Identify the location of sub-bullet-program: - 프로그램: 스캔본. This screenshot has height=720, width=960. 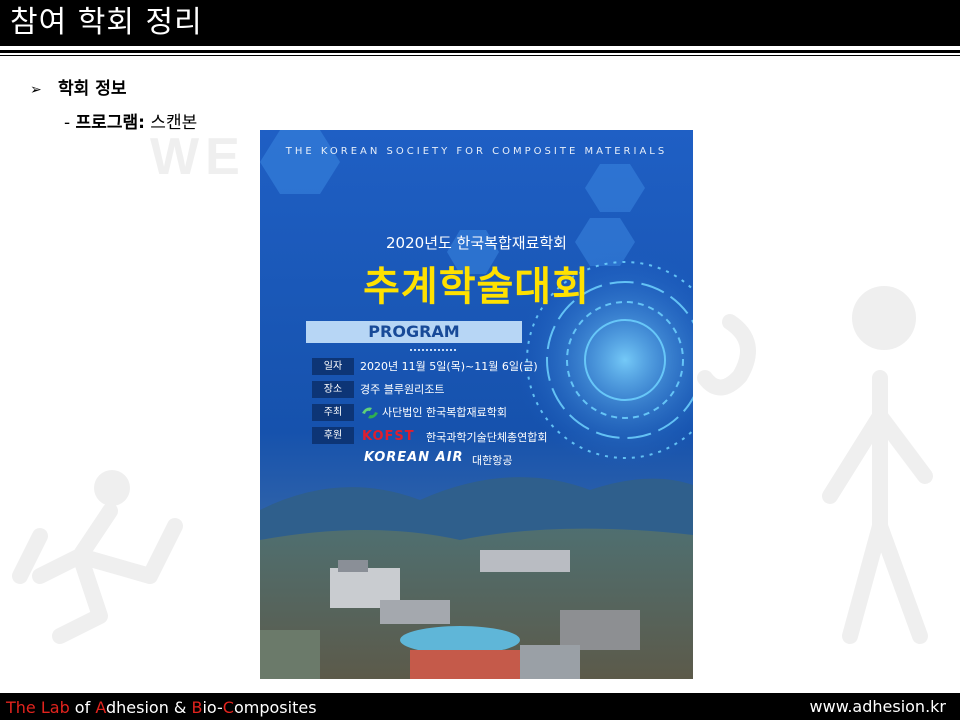
(130, 120).